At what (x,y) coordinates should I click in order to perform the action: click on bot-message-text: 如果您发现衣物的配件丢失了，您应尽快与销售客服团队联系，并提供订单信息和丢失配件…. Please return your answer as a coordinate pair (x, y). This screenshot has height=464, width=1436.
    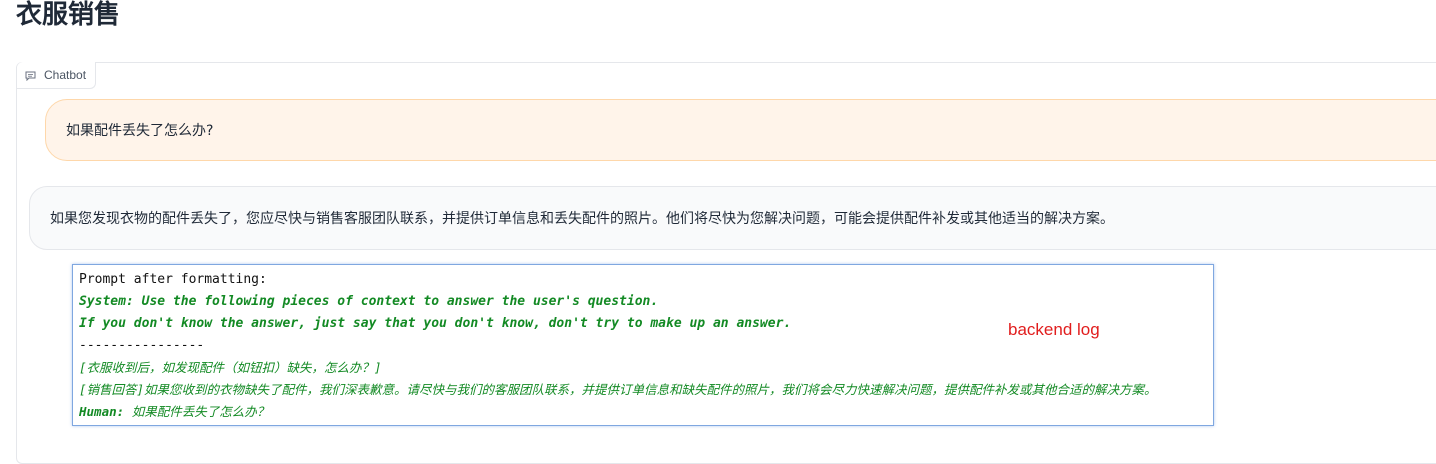
    Looking at the image, I should click on (582, 219).